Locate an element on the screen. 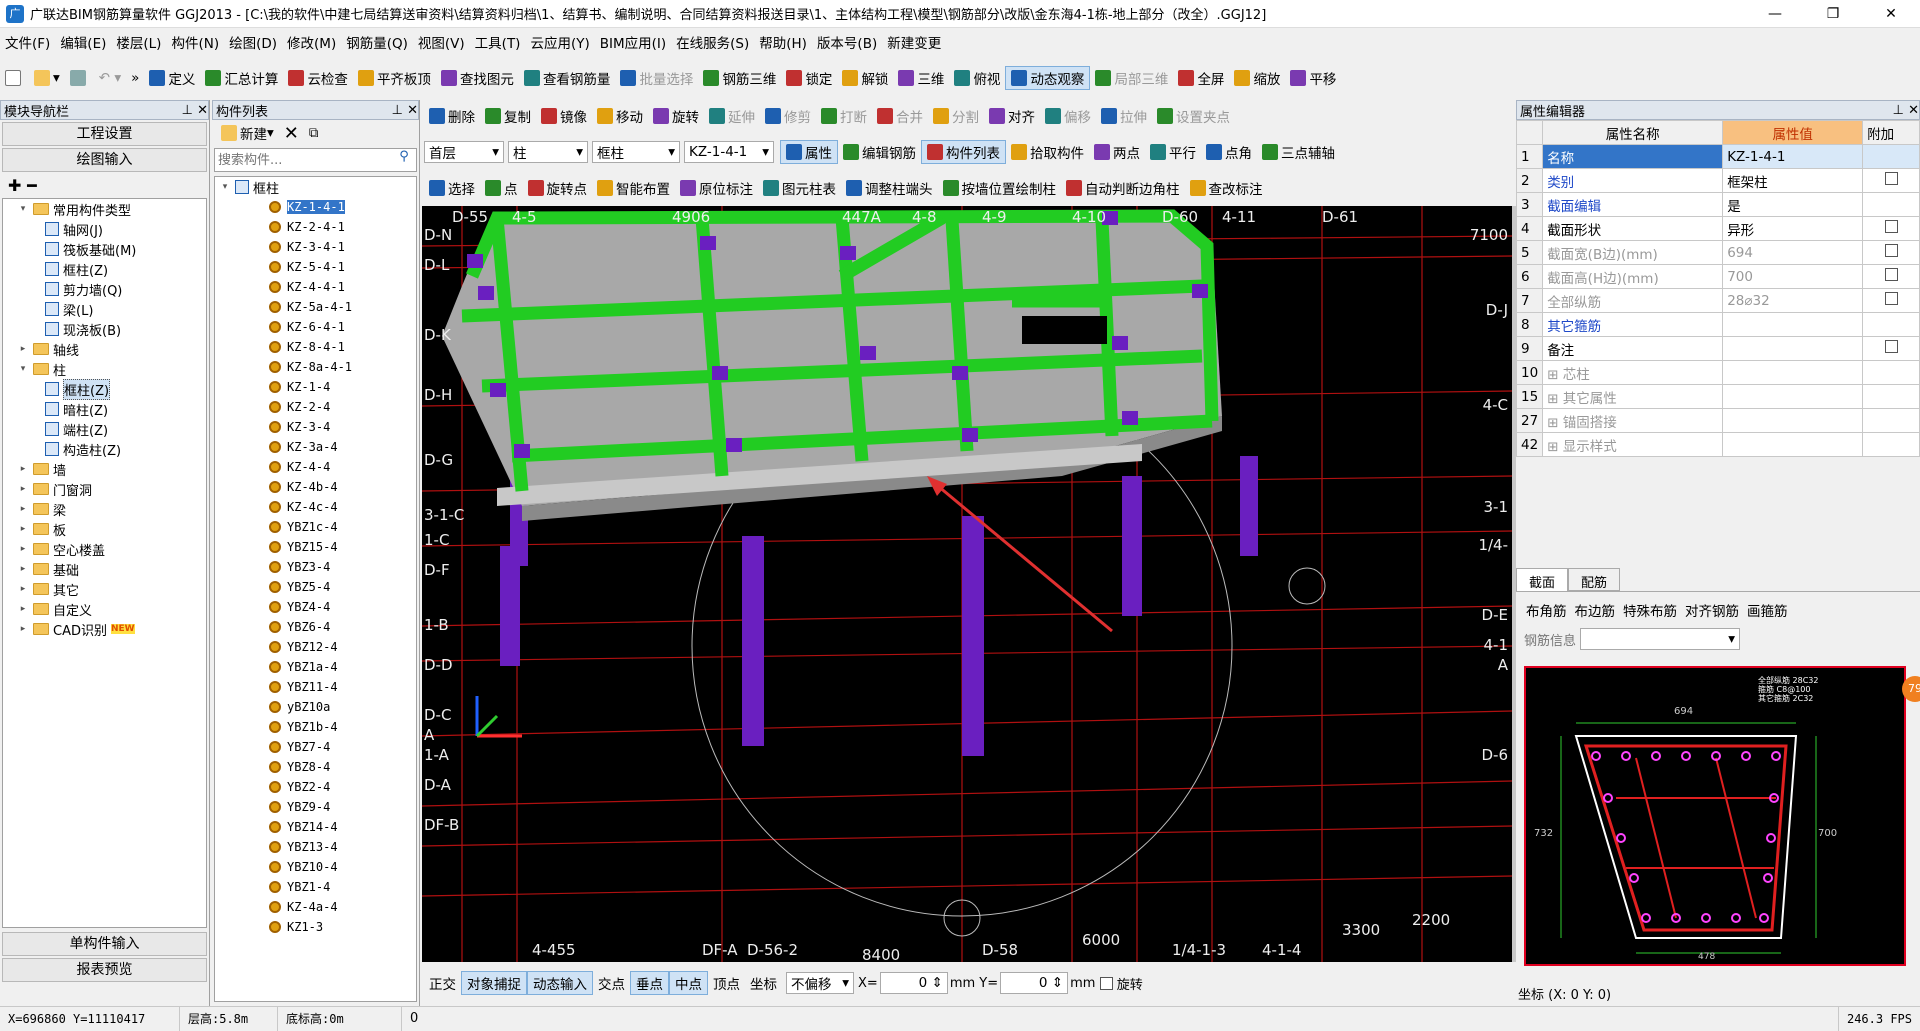 The width and height of the screenshot is (1920, 1031). menu-item: 新建变更 is located at coordinates (914, 42).